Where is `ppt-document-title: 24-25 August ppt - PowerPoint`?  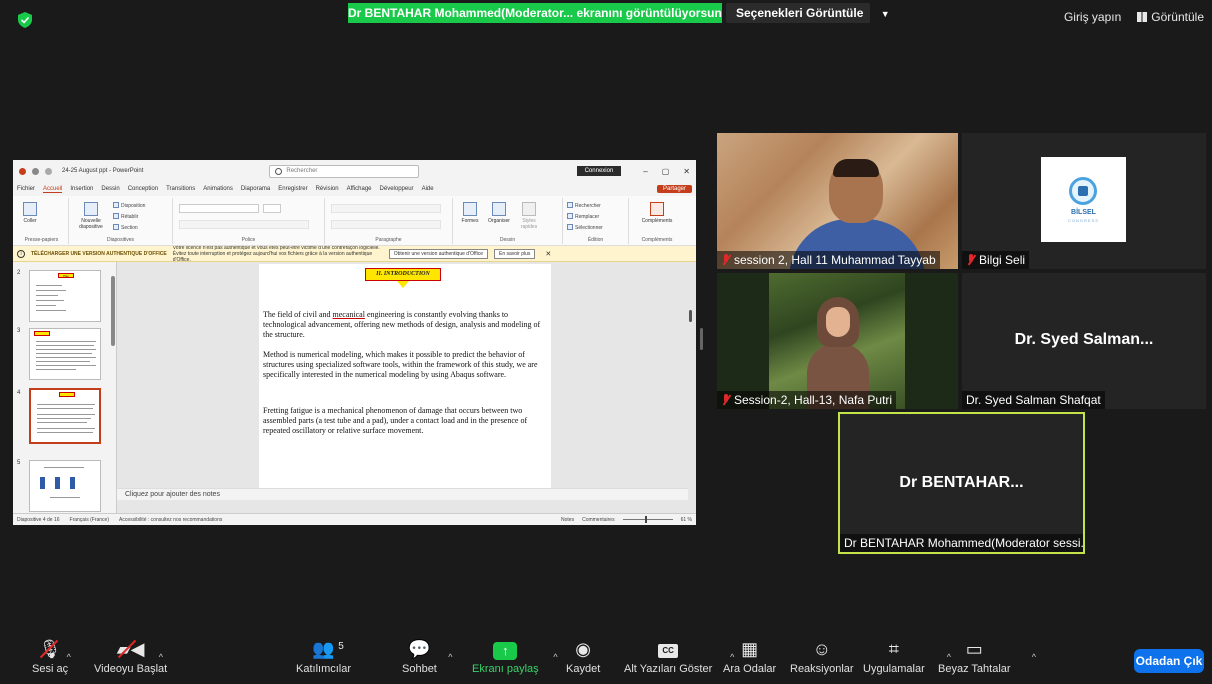 ppt-document-title: 24-25 August ppt - PowerPoint is located at coordinates (103, 171).